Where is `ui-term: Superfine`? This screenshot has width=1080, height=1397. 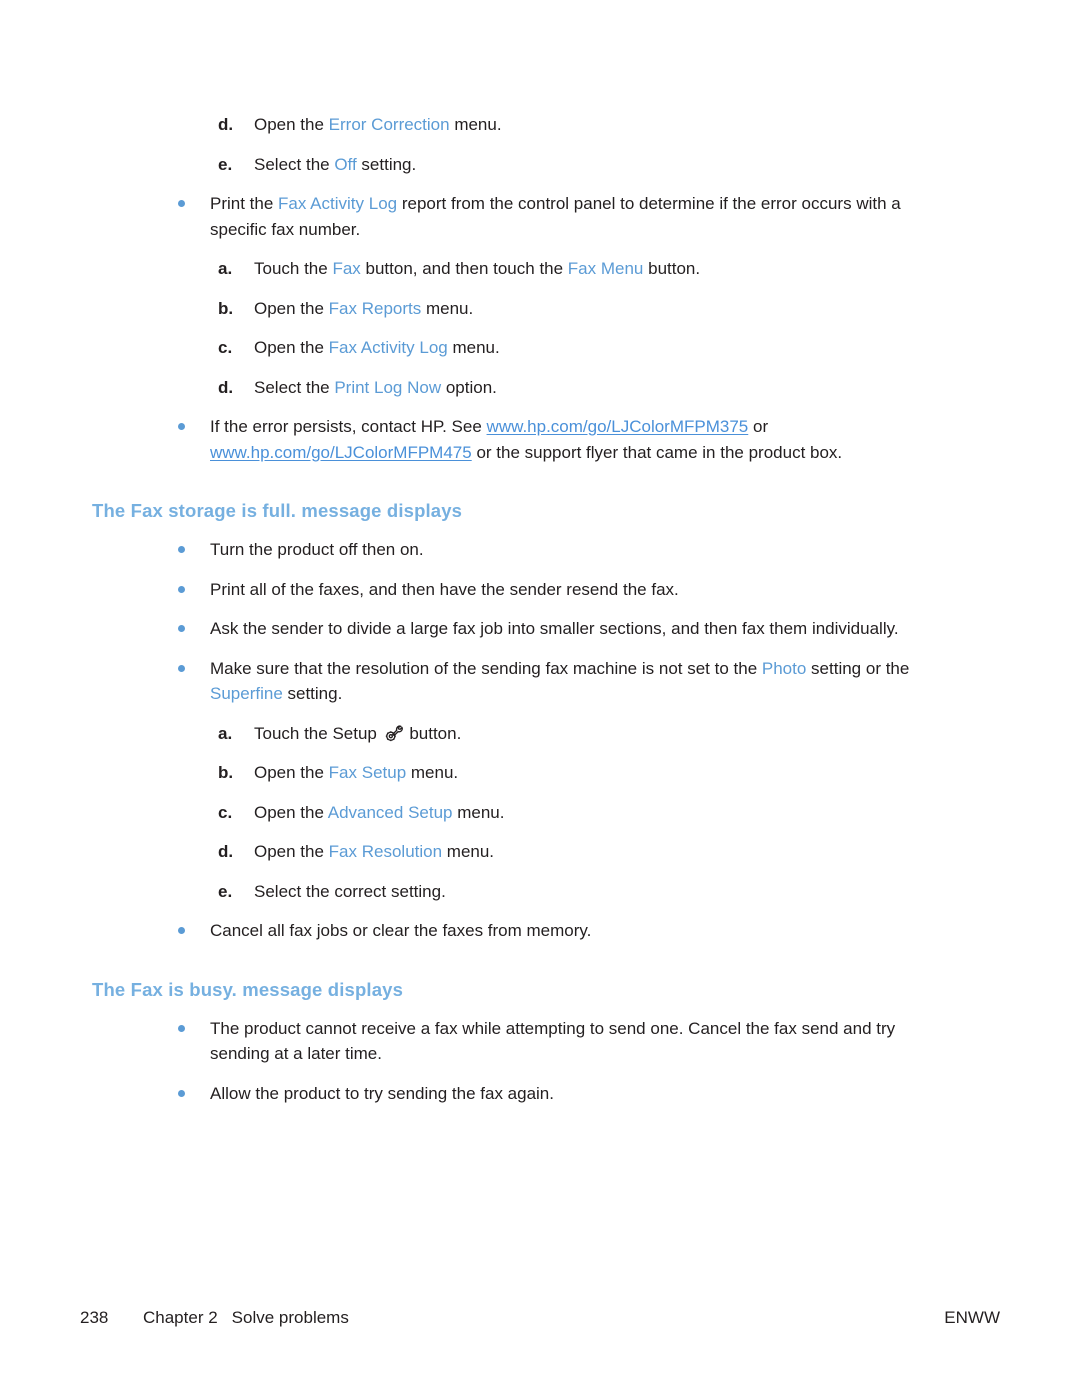
ui-term: Superfine is located at coordinates (246, 694).